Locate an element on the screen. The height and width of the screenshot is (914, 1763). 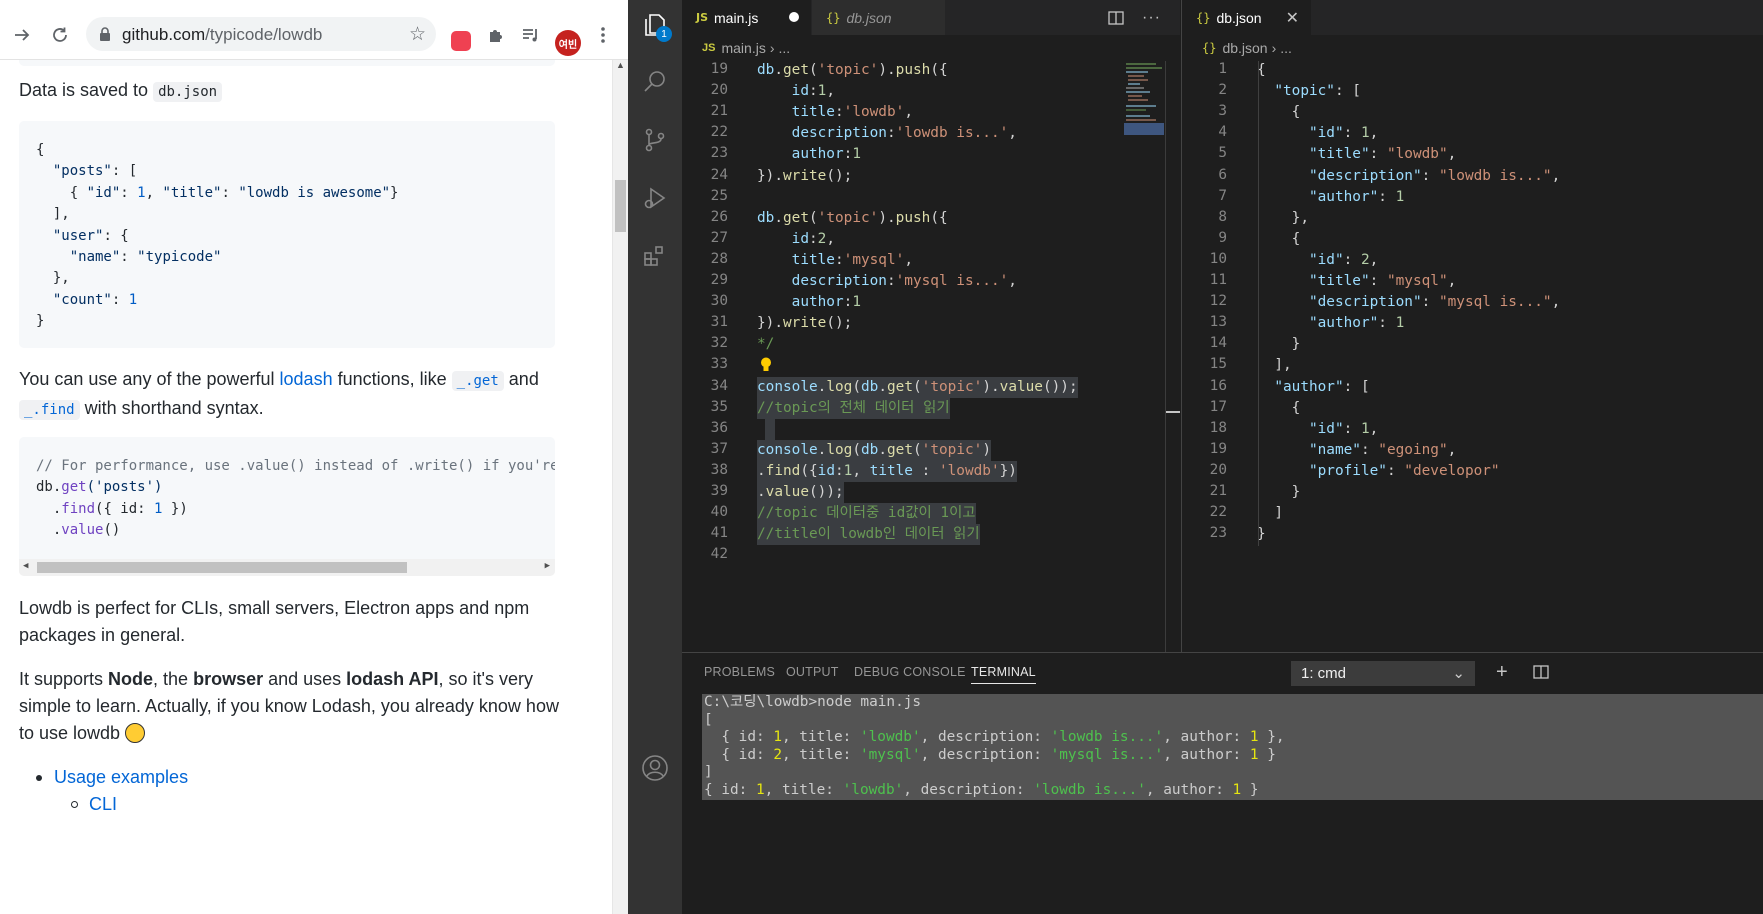
page-scrollbar: ▲ is located at coordinates (620, 487).